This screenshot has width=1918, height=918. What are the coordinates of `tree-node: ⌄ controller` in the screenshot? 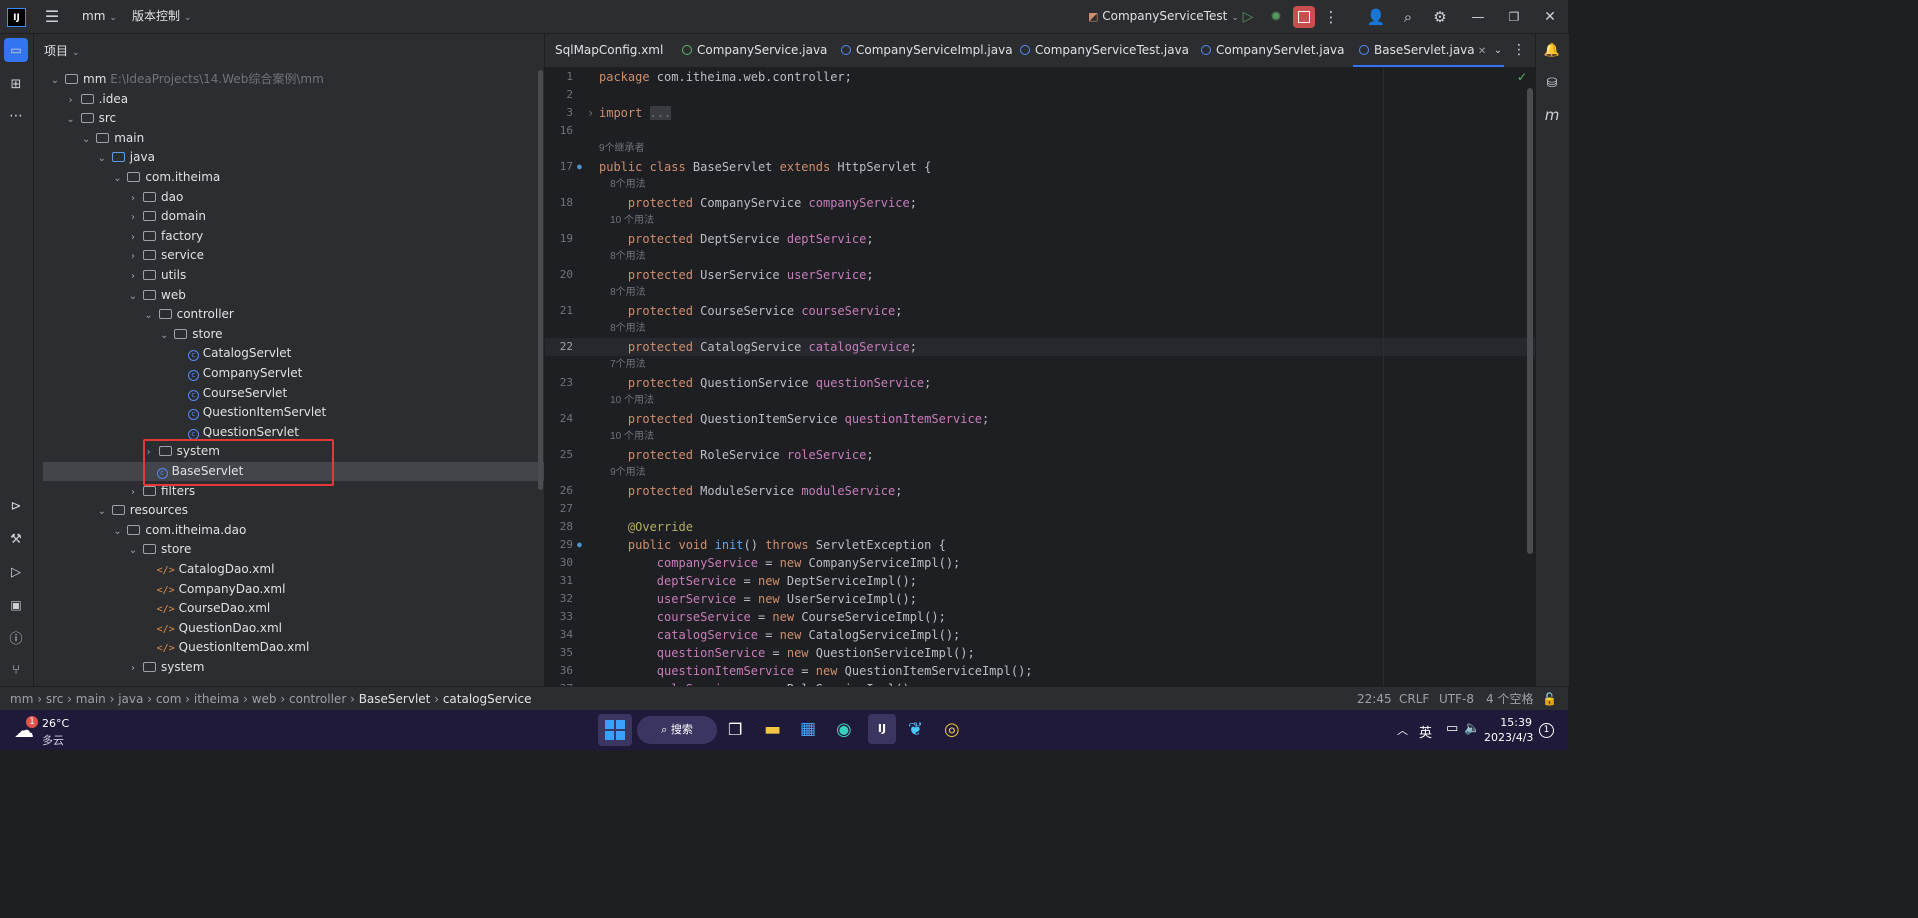 It's located at (293, 315).